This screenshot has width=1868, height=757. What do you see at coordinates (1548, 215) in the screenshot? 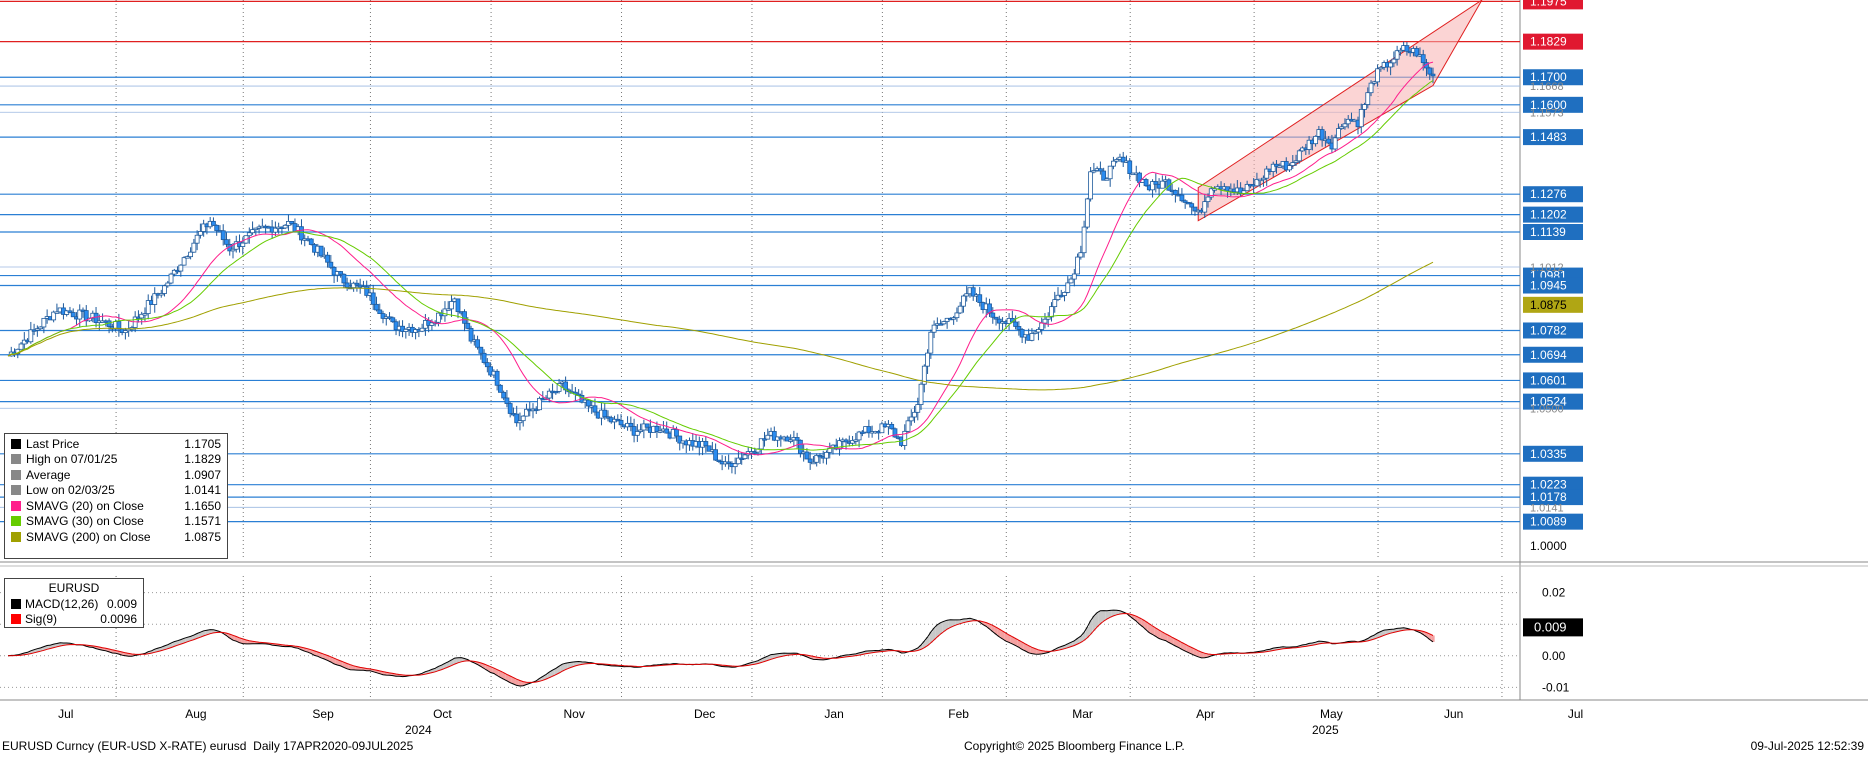
I see `level-label: 1.1202` at bounding box center [1548, 215].